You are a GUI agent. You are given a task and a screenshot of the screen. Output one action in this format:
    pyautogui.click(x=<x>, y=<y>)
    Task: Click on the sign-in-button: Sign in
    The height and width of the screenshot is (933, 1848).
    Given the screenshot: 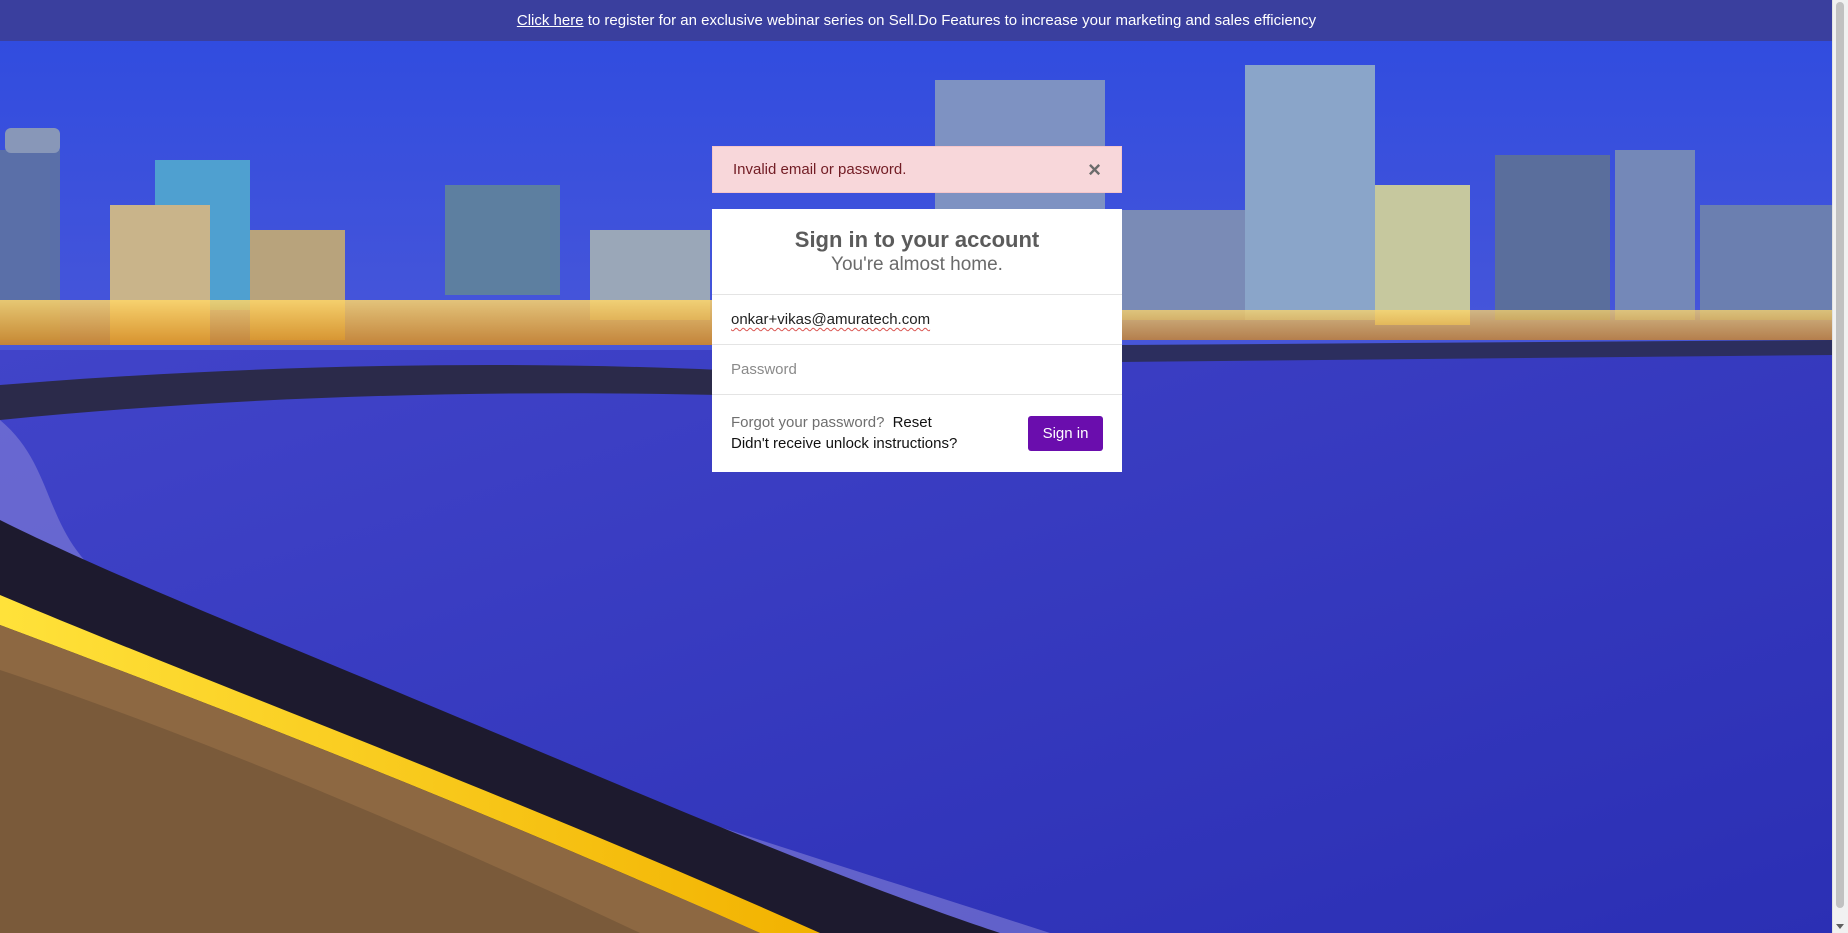 What is the action you would take?
    pyautogui.click(x=1065, y=433)
    